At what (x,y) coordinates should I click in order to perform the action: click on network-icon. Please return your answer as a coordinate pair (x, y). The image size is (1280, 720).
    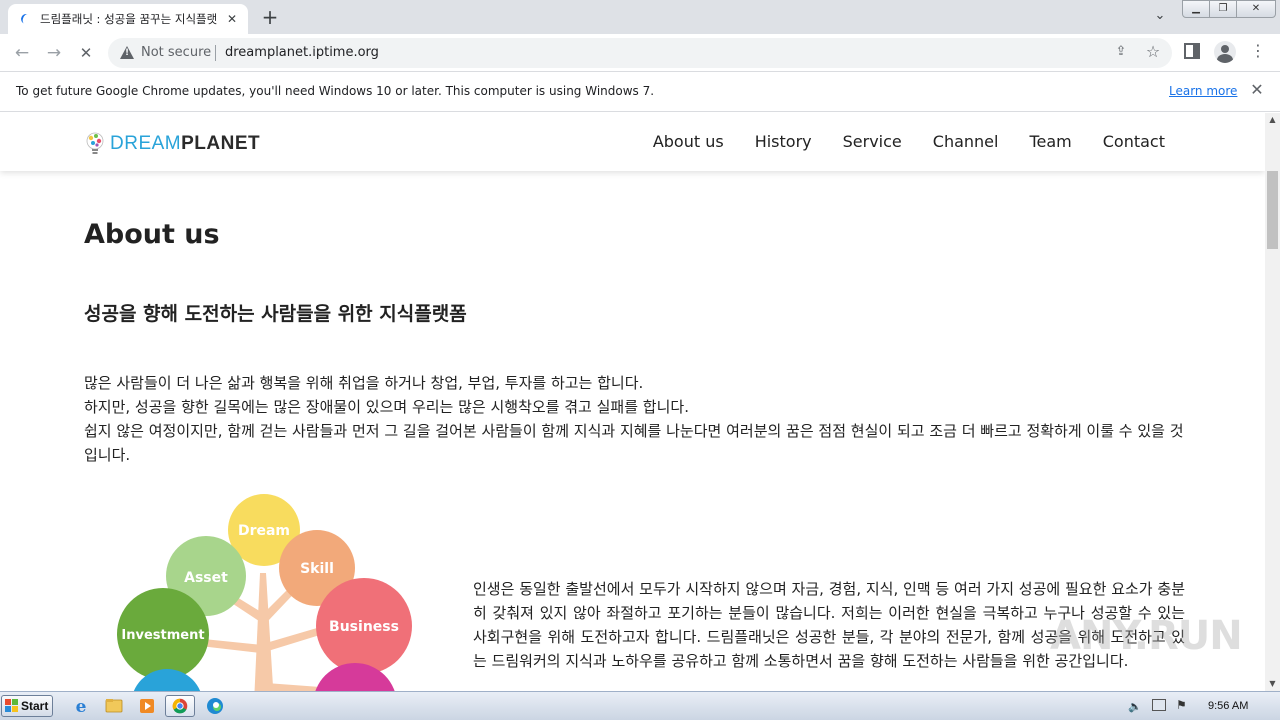
    Looking at the image, I should click on (1159, 705).